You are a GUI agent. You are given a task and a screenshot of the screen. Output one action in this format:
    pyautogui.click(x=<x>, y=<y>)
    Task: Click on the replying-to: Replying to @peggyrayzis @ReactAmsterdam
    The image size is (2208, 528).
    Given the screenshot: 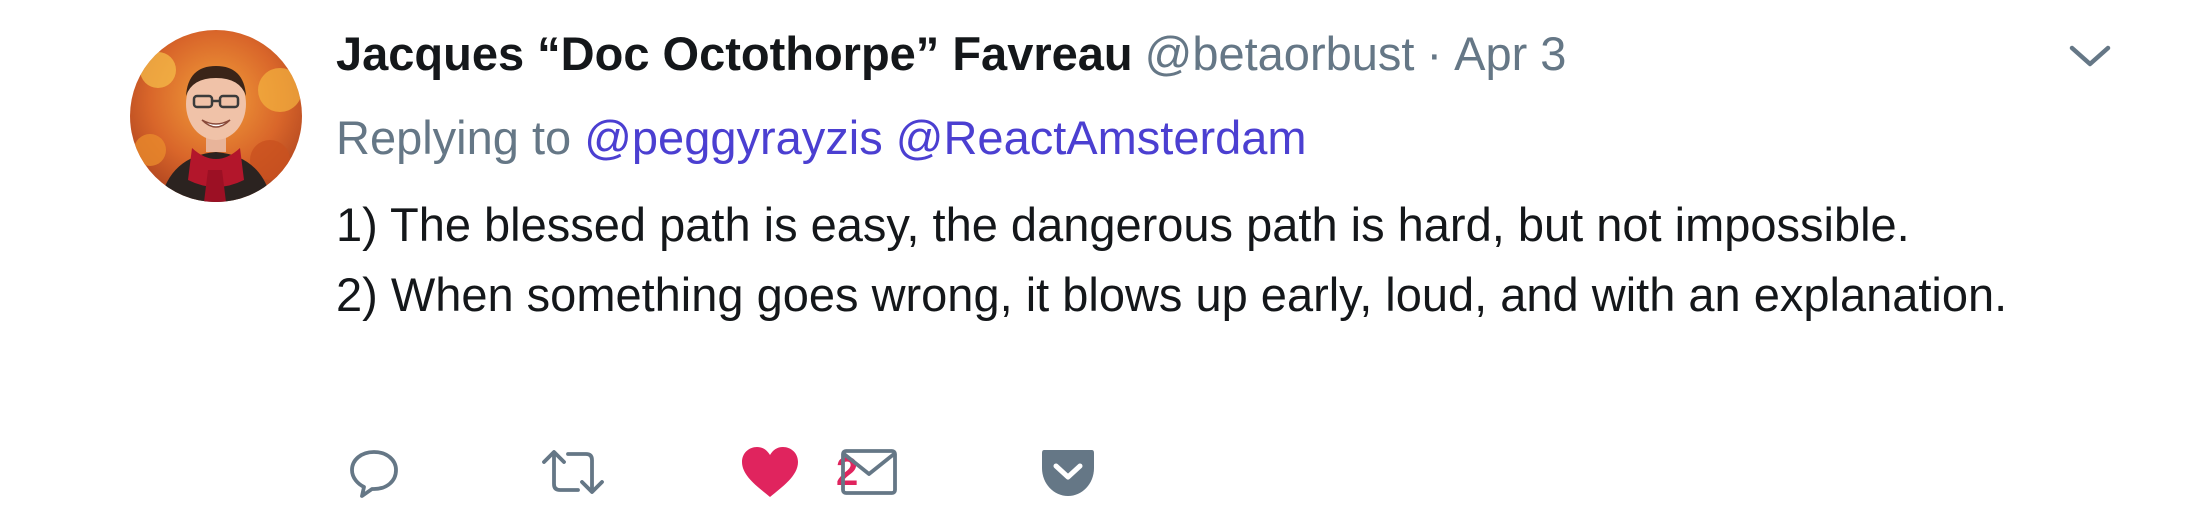 What is the action you would take?
    pyautogui.click(x=821, y=138)
    